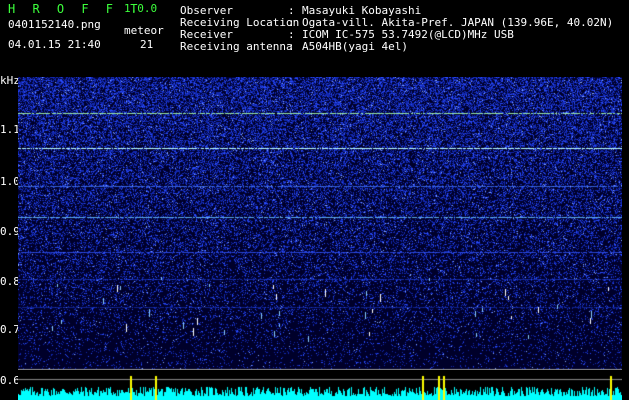 Image resolution: width=629 pixels, height=400 pixels. Describe the element at coordinates (54, 24) in the screenshot. I see `file-name: 0401152140.png` at that location.